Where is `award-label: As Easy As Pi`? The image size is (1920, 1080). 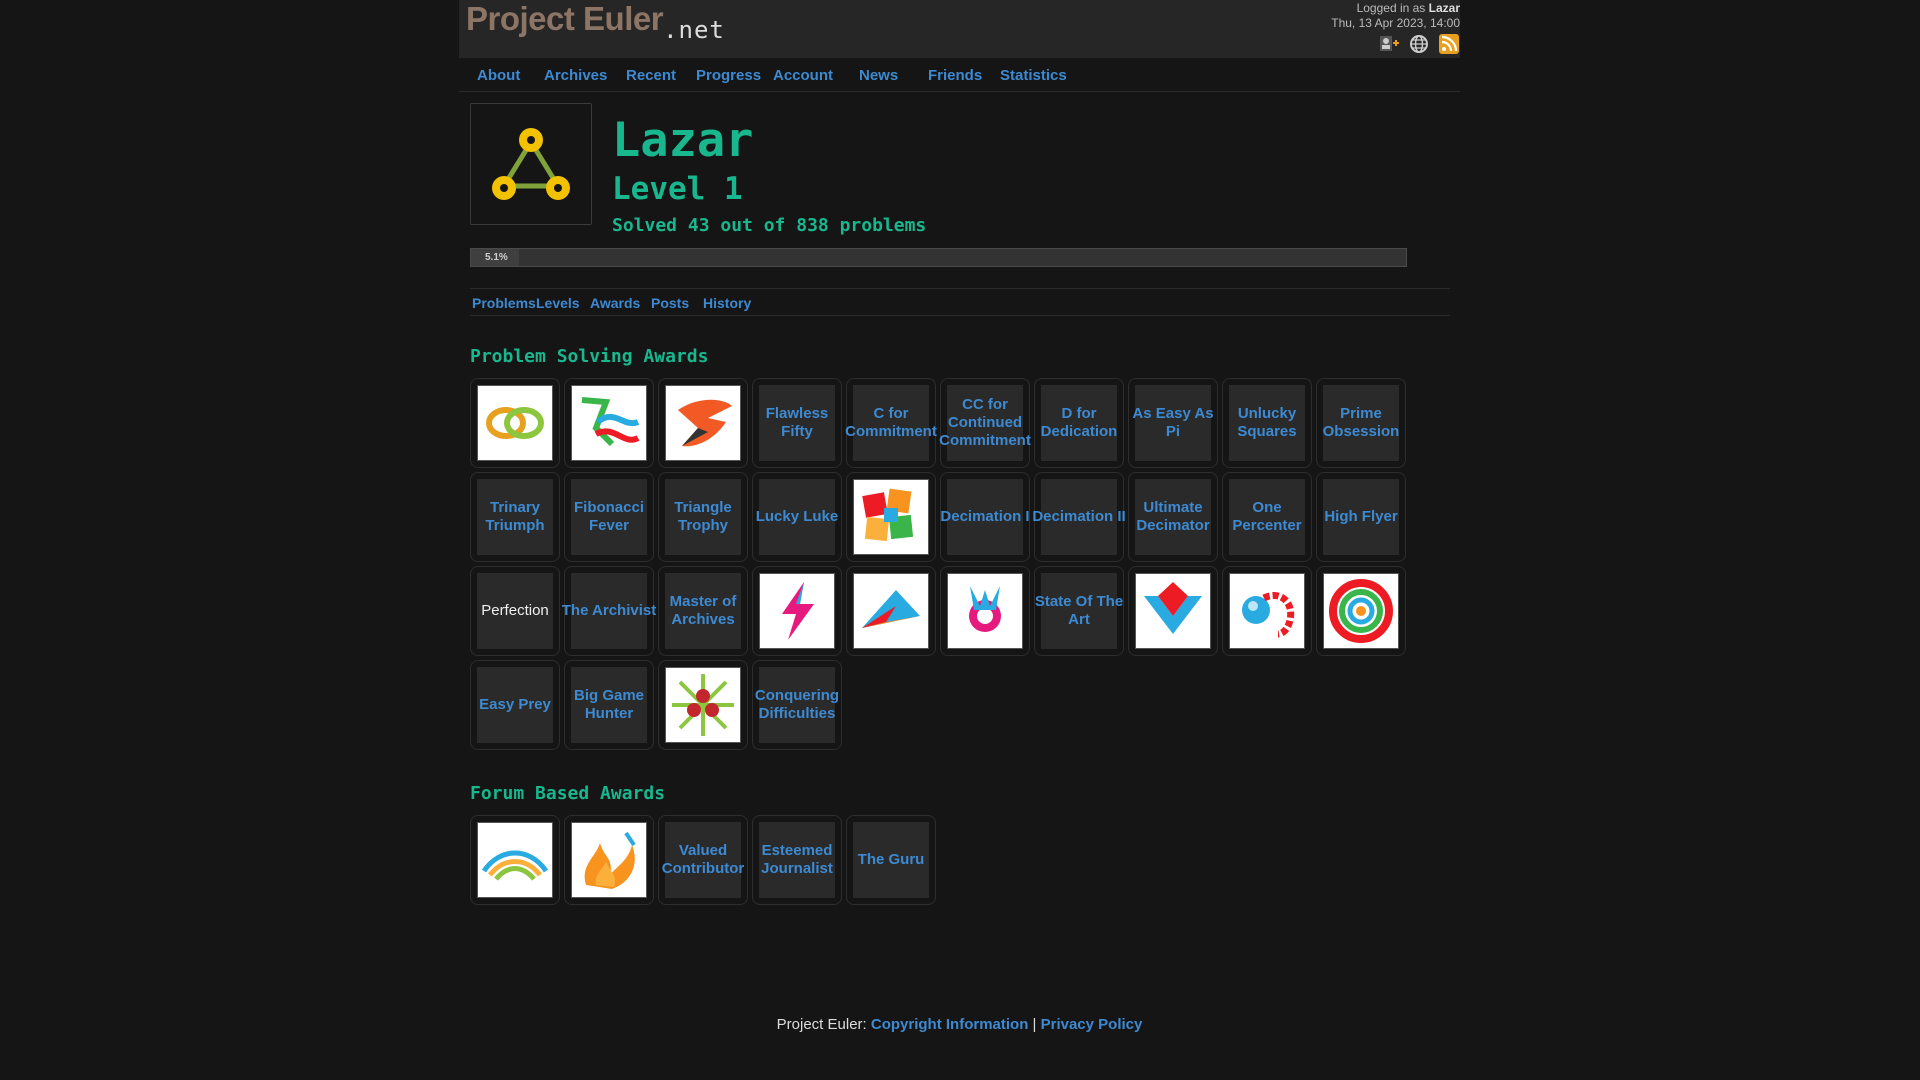 award-label: As Easy As Pi is located at coordinates (1173, 422).